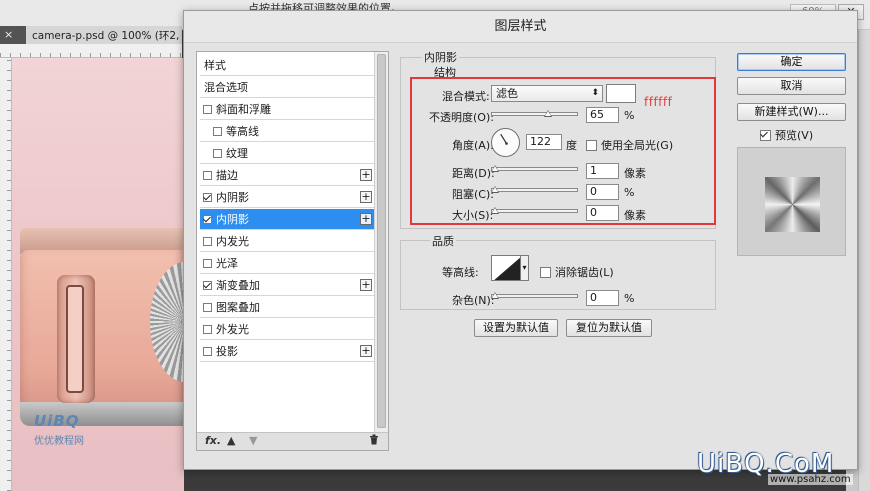 This screenshot has width=870, height=491. Describe the element at coordinates (545, 272) in the screenshot. I see `antialias-box` at that location.